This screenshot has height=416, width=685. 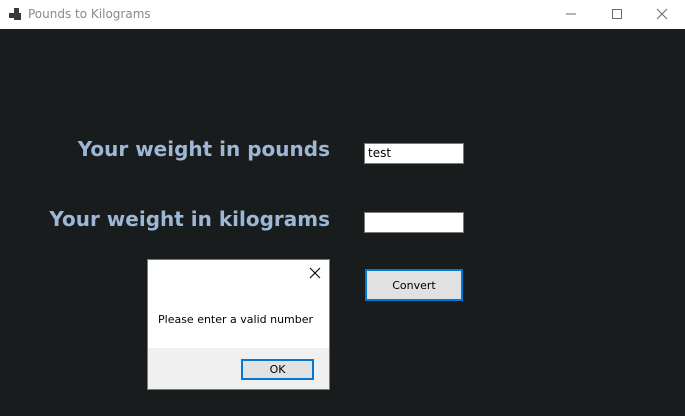 I want to click on minimize-icon, so click(x=571, y=14).